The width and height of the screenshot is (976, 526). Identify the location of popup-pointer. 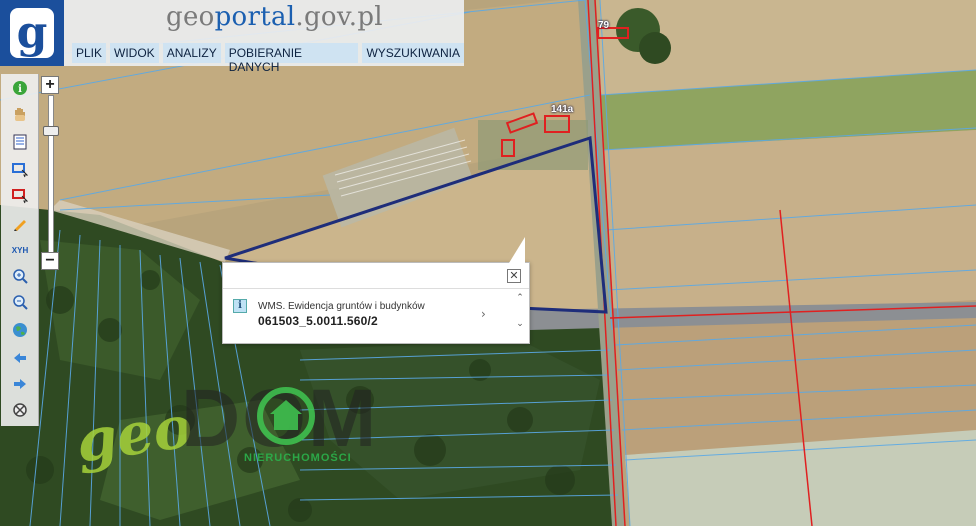
(517, 250).